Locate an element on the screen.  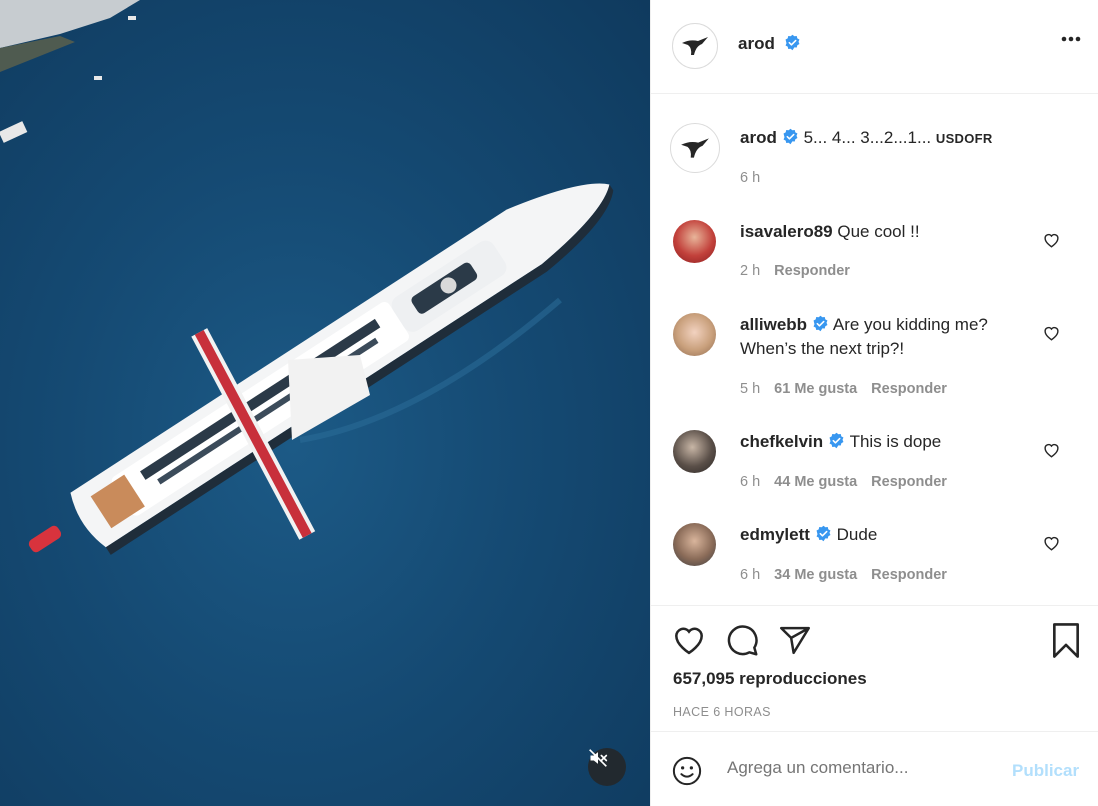
comment-likes-count: 61 Me gusta is located at coordinates (815, 389).